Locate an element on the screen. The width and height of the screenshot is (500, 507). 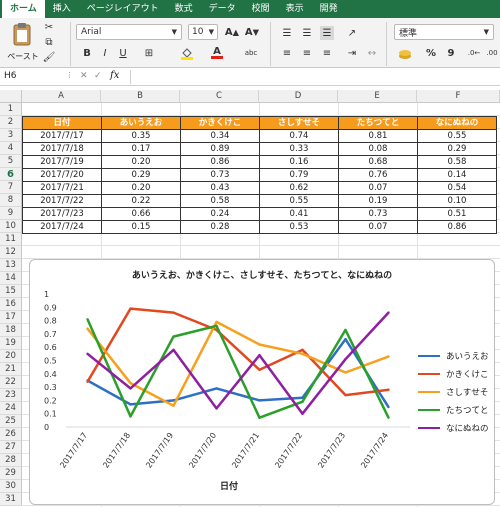
cut-icon: ✂ is located at coordinates (49, 27).